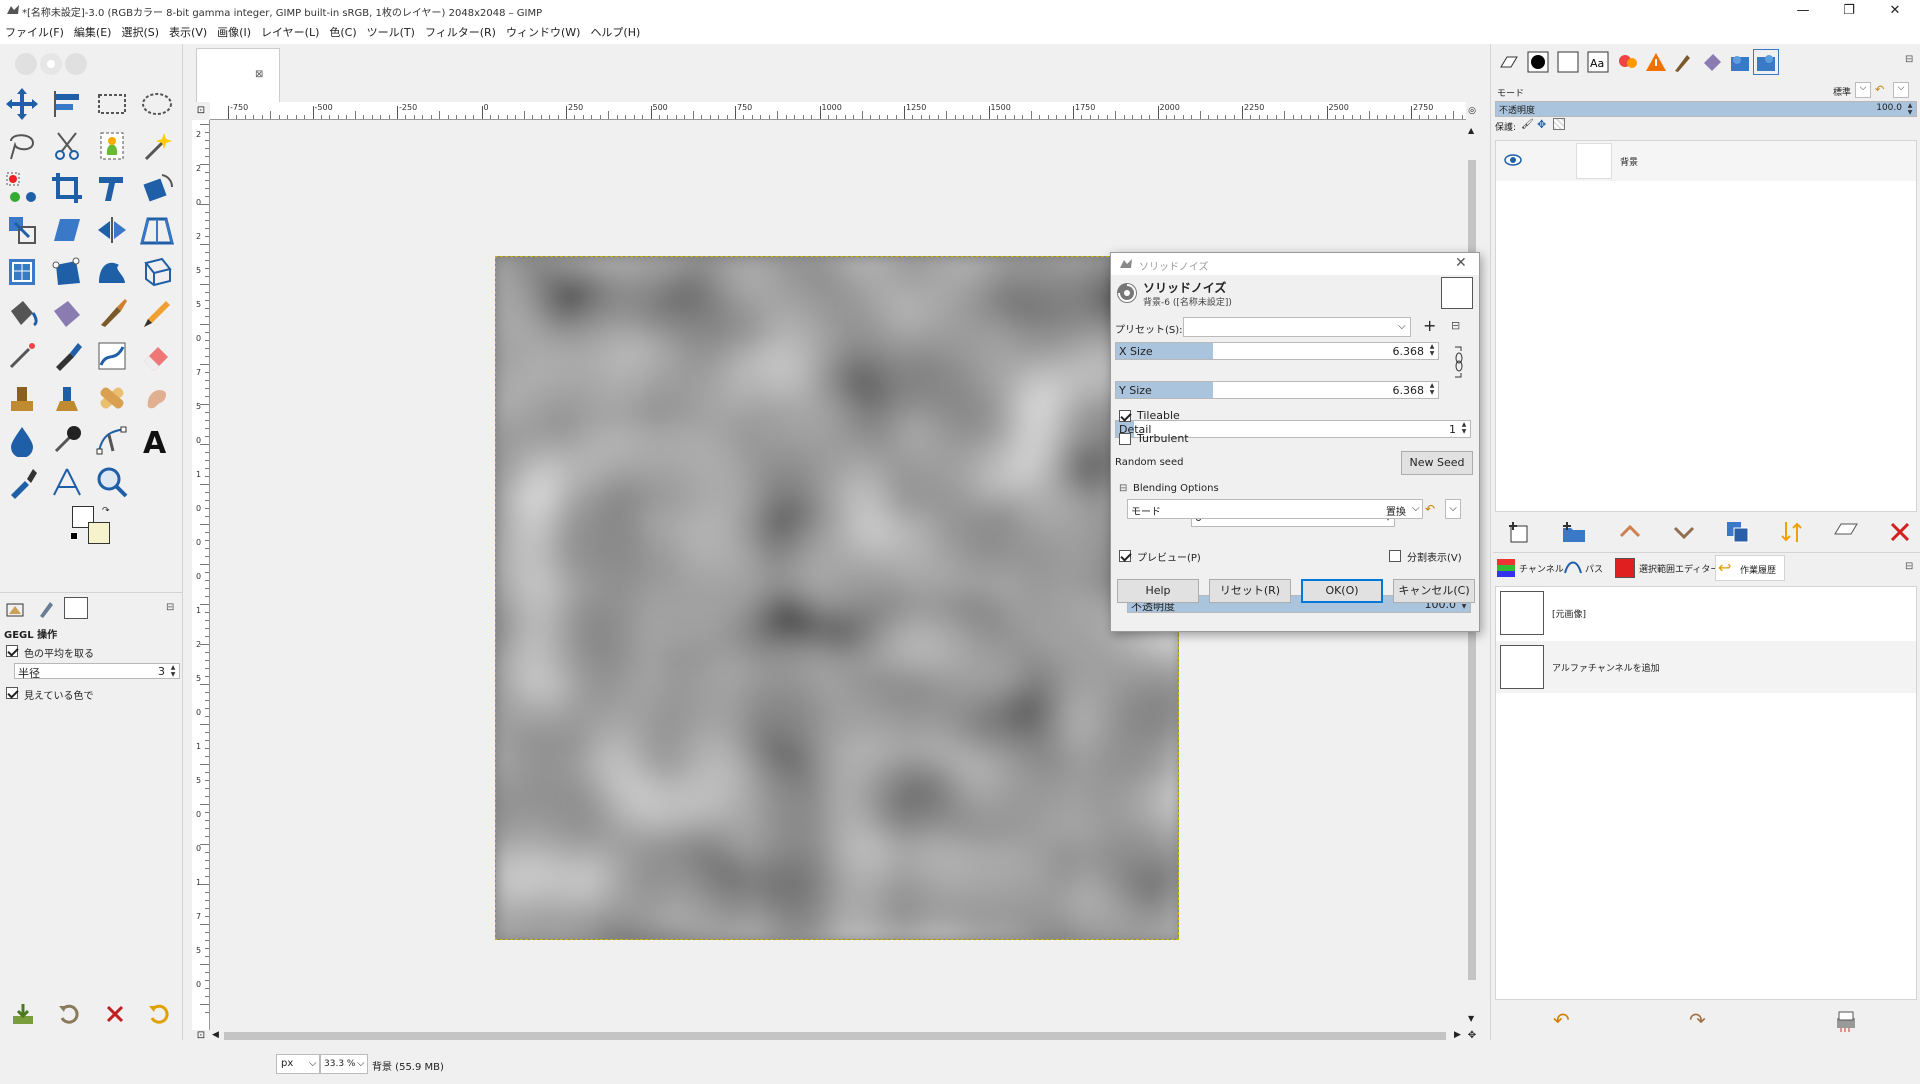 The height and width of the screenshot is (1084, 1920). What do you see at coordinates (22, 314) in the screenshot?
I see `bucket-fill-tool-icon` at bounding box center [22, 314].